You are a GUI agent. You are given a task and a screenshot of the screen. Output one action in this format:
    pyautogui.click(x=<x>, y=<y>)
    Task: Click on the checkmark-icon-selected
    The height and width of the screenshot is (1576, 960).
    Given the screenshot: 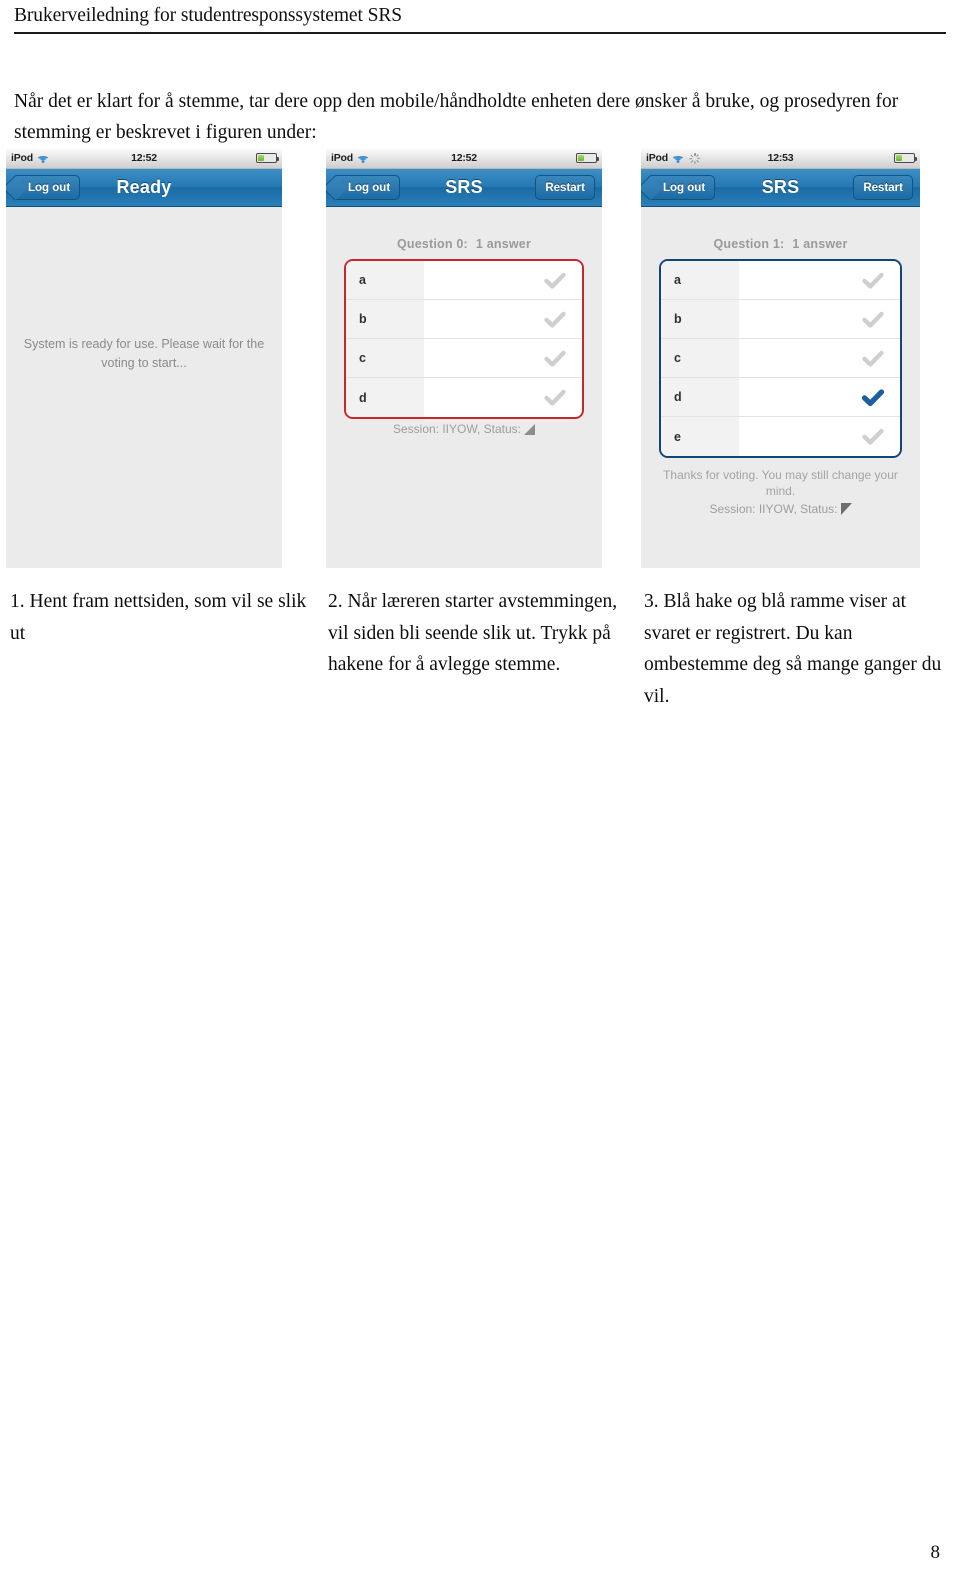 What is the action you would take?
    pyautogui.click(x=873, y=397)
    